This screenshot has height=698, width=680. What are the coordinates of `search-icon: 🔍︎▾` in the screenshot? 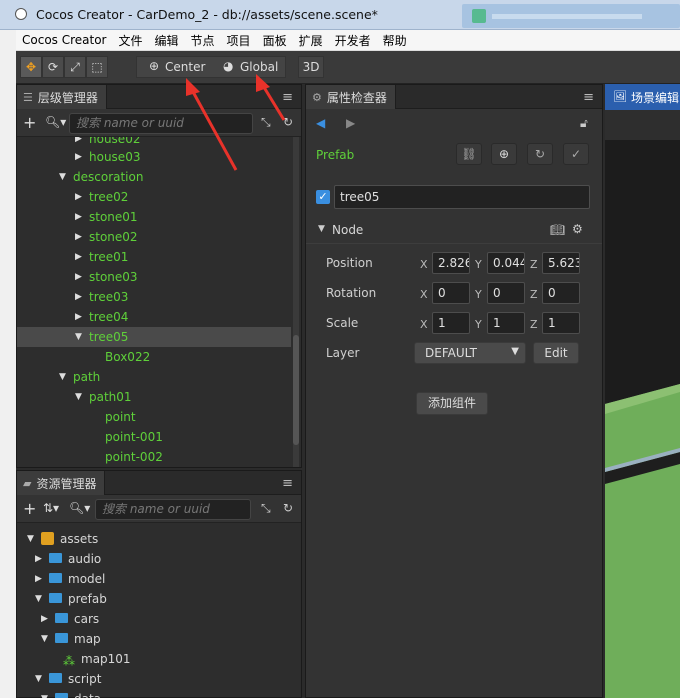 It's located at (55, 122).